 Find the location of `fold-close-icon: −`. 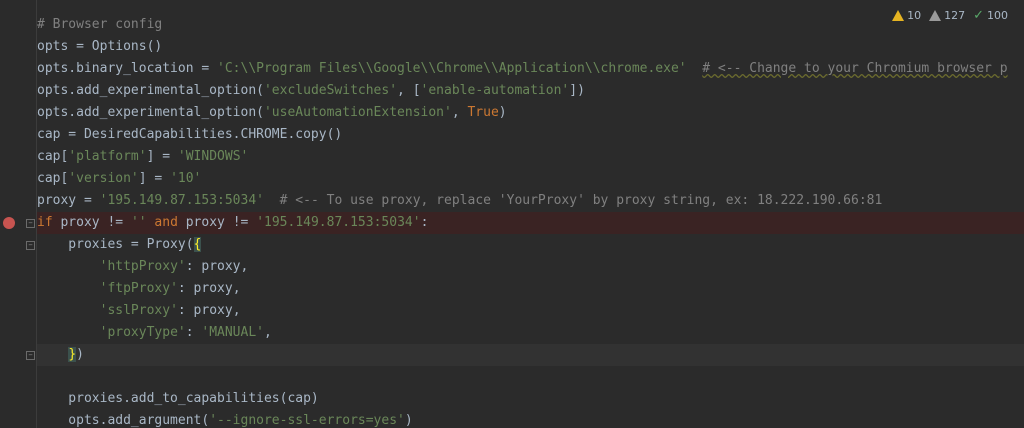

fold-close-icon: − is located at coordinates (30, 355).